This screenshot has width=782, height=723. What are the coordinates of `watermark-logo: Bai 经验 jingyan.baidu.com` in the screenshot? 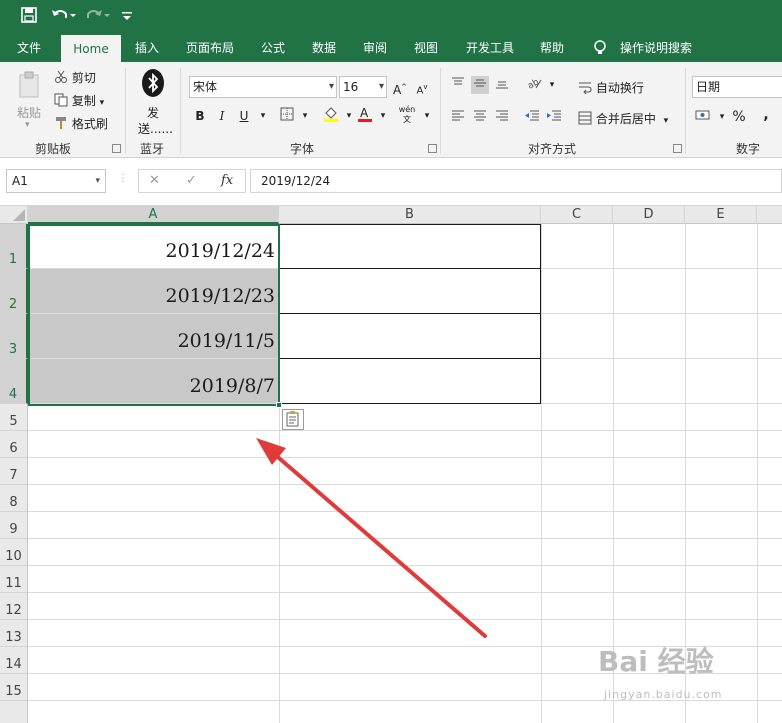 It's located at (688, 680).